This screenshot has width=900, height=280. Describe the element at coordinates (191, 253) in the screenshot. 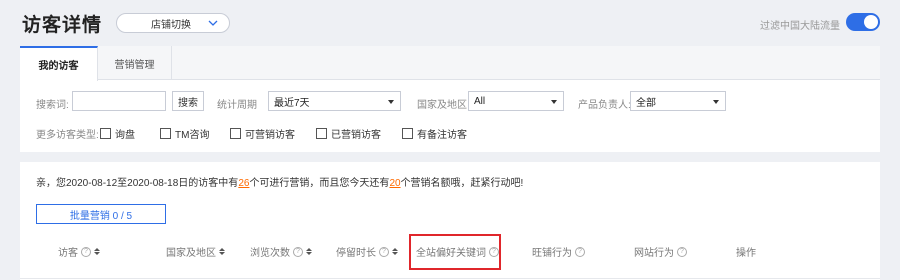

I see `column-label: 国家及地区` at that location.